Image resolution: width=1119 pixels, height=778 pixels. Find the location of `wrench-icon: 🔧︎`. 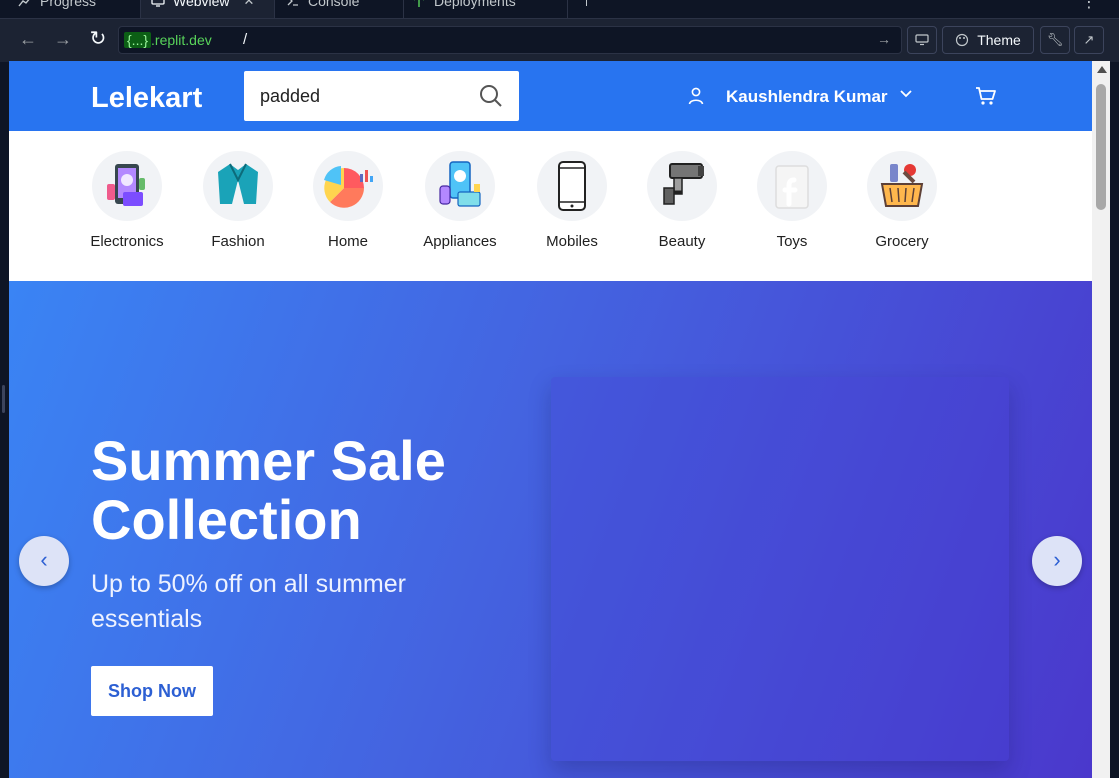

wrench-icon: 🔧︎ is located at coordinates (1055, 39).